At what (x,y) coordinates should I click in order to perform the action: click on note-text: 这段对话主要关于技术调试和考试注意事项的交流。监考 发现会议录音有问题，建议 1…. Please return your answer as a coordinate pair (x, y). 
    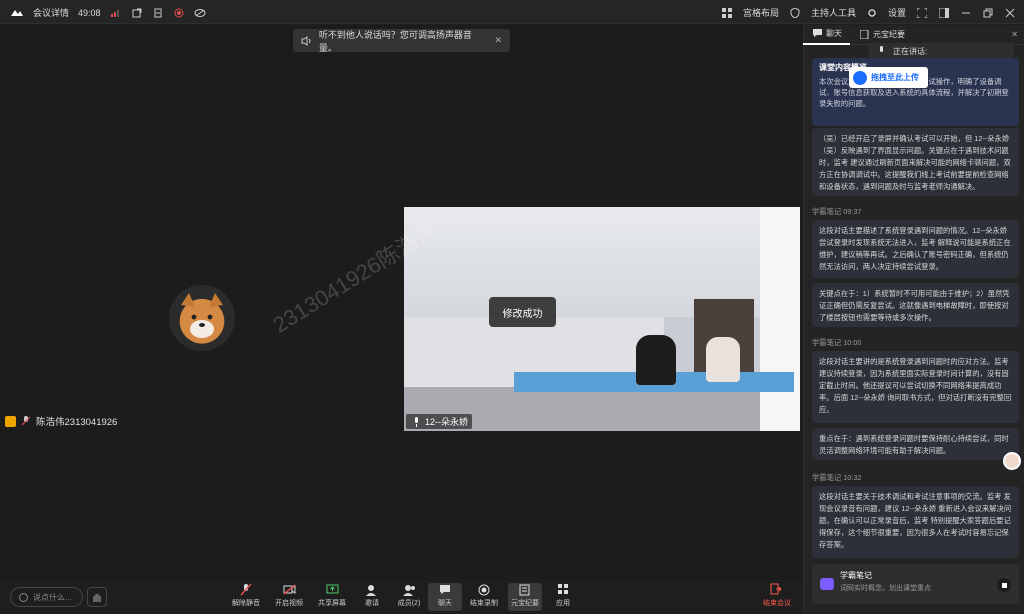
    Looking at the image, I should click on (915, 520).